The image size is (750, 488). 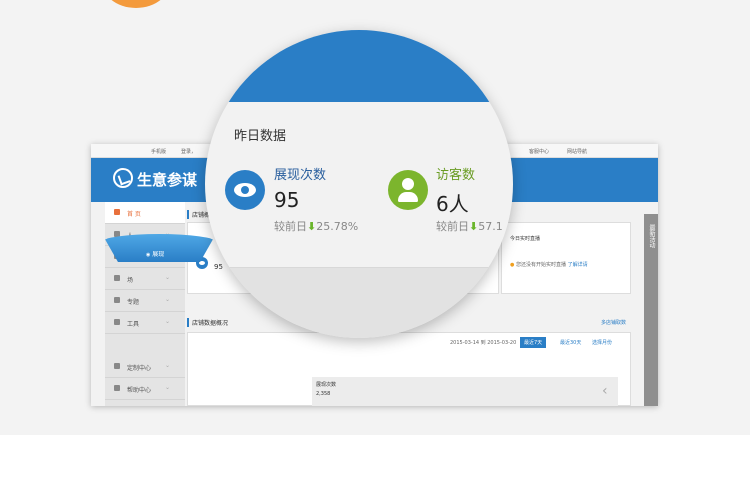 What do you see at coordinates (117, 300) in the screenshot?
I see `topic-icon` at bounding box center [117, 300].